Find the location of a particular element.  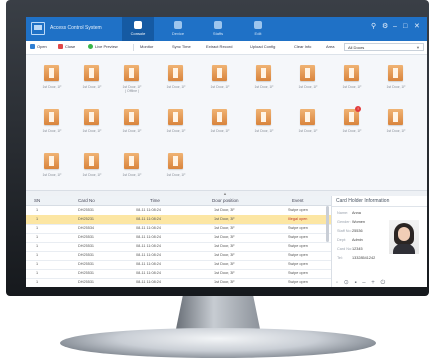

door-item: 1st Door, 1F( Offline ) is located at coordinates (132, 78).